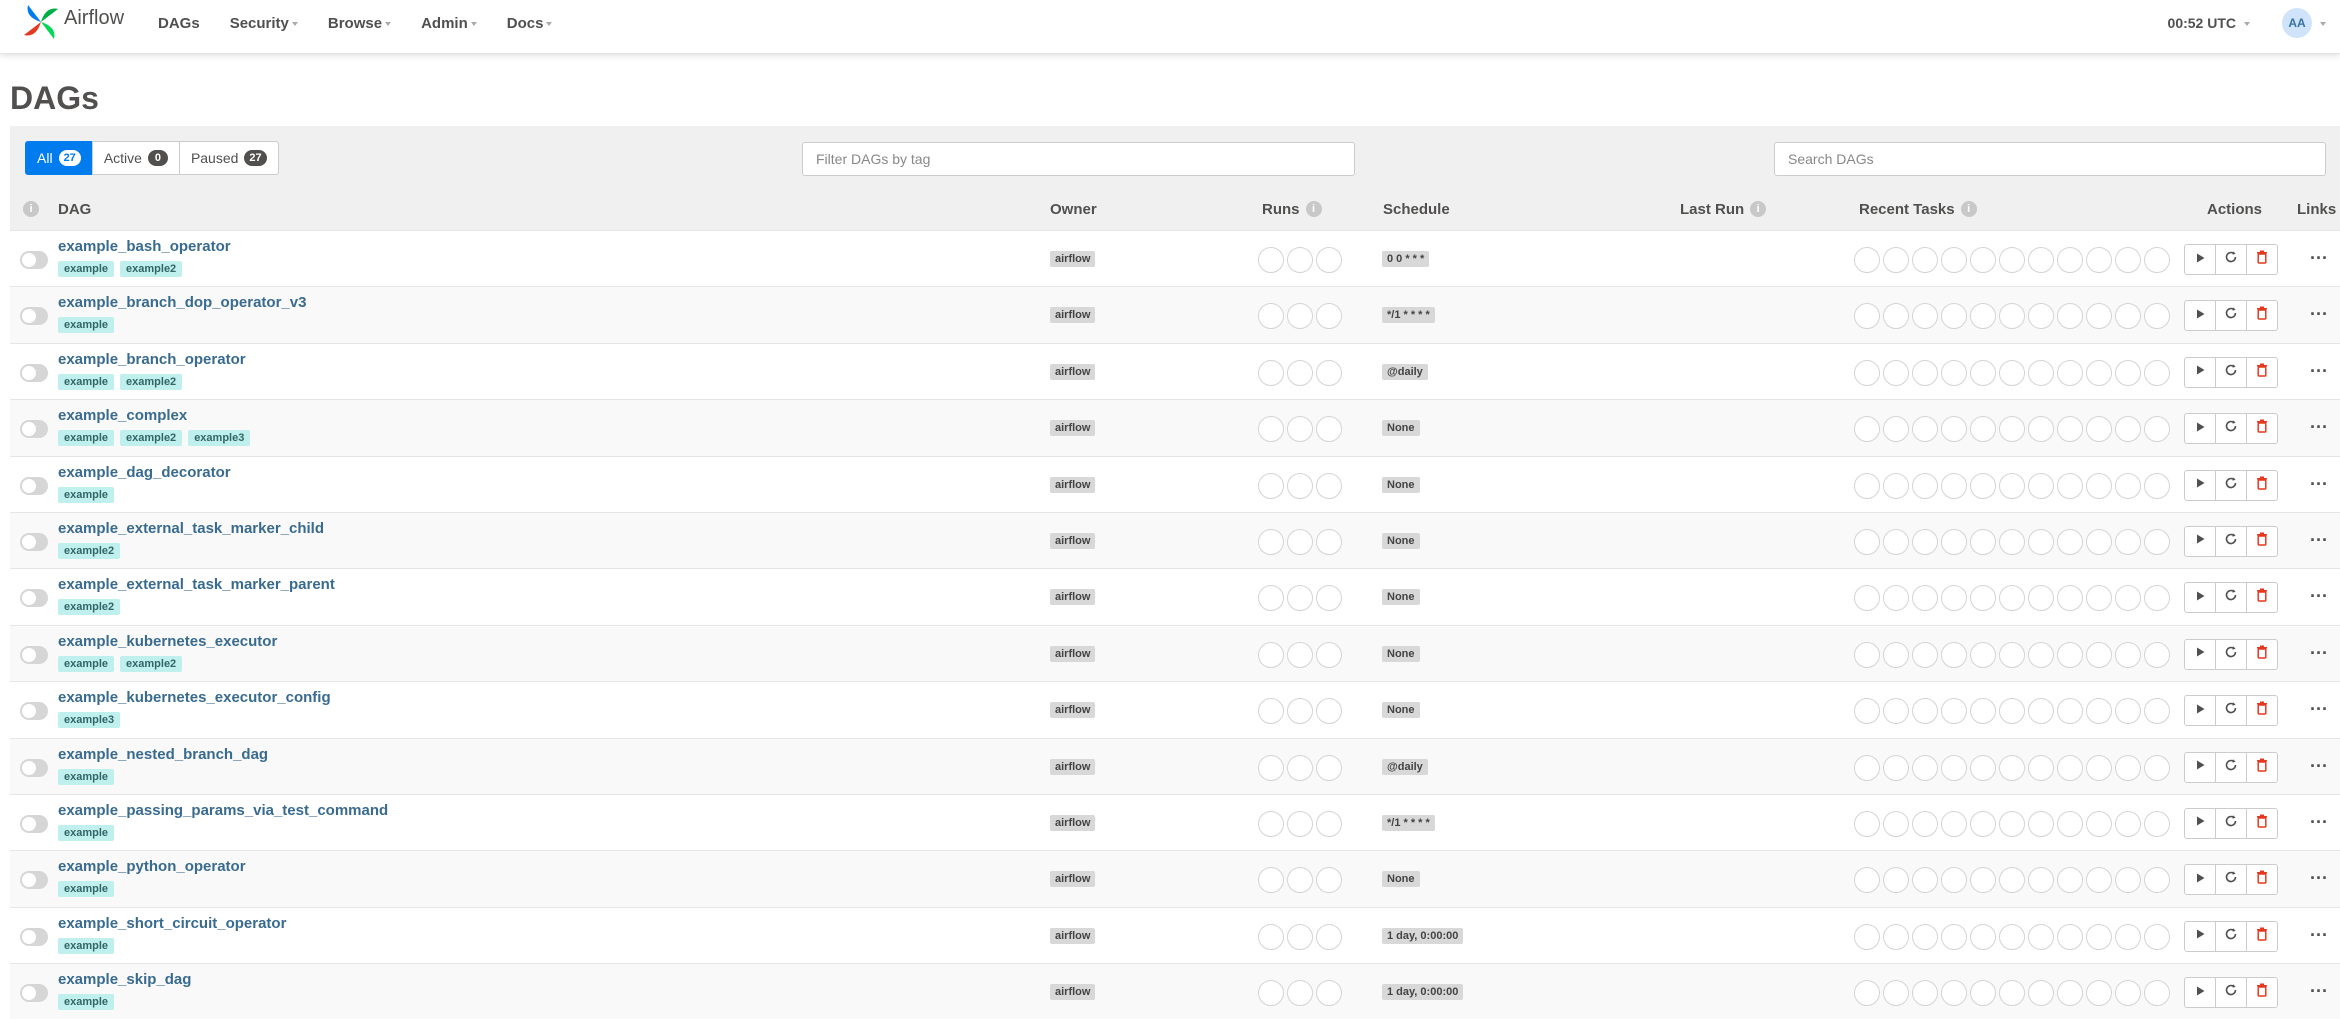 The height and width of the screenshot is (1019, 2340). What do you see at coordinates (182, 302) in the screenshot?
I see `dag-link: example_branch_dop_operator_v3` at bounding box center [182, 302].